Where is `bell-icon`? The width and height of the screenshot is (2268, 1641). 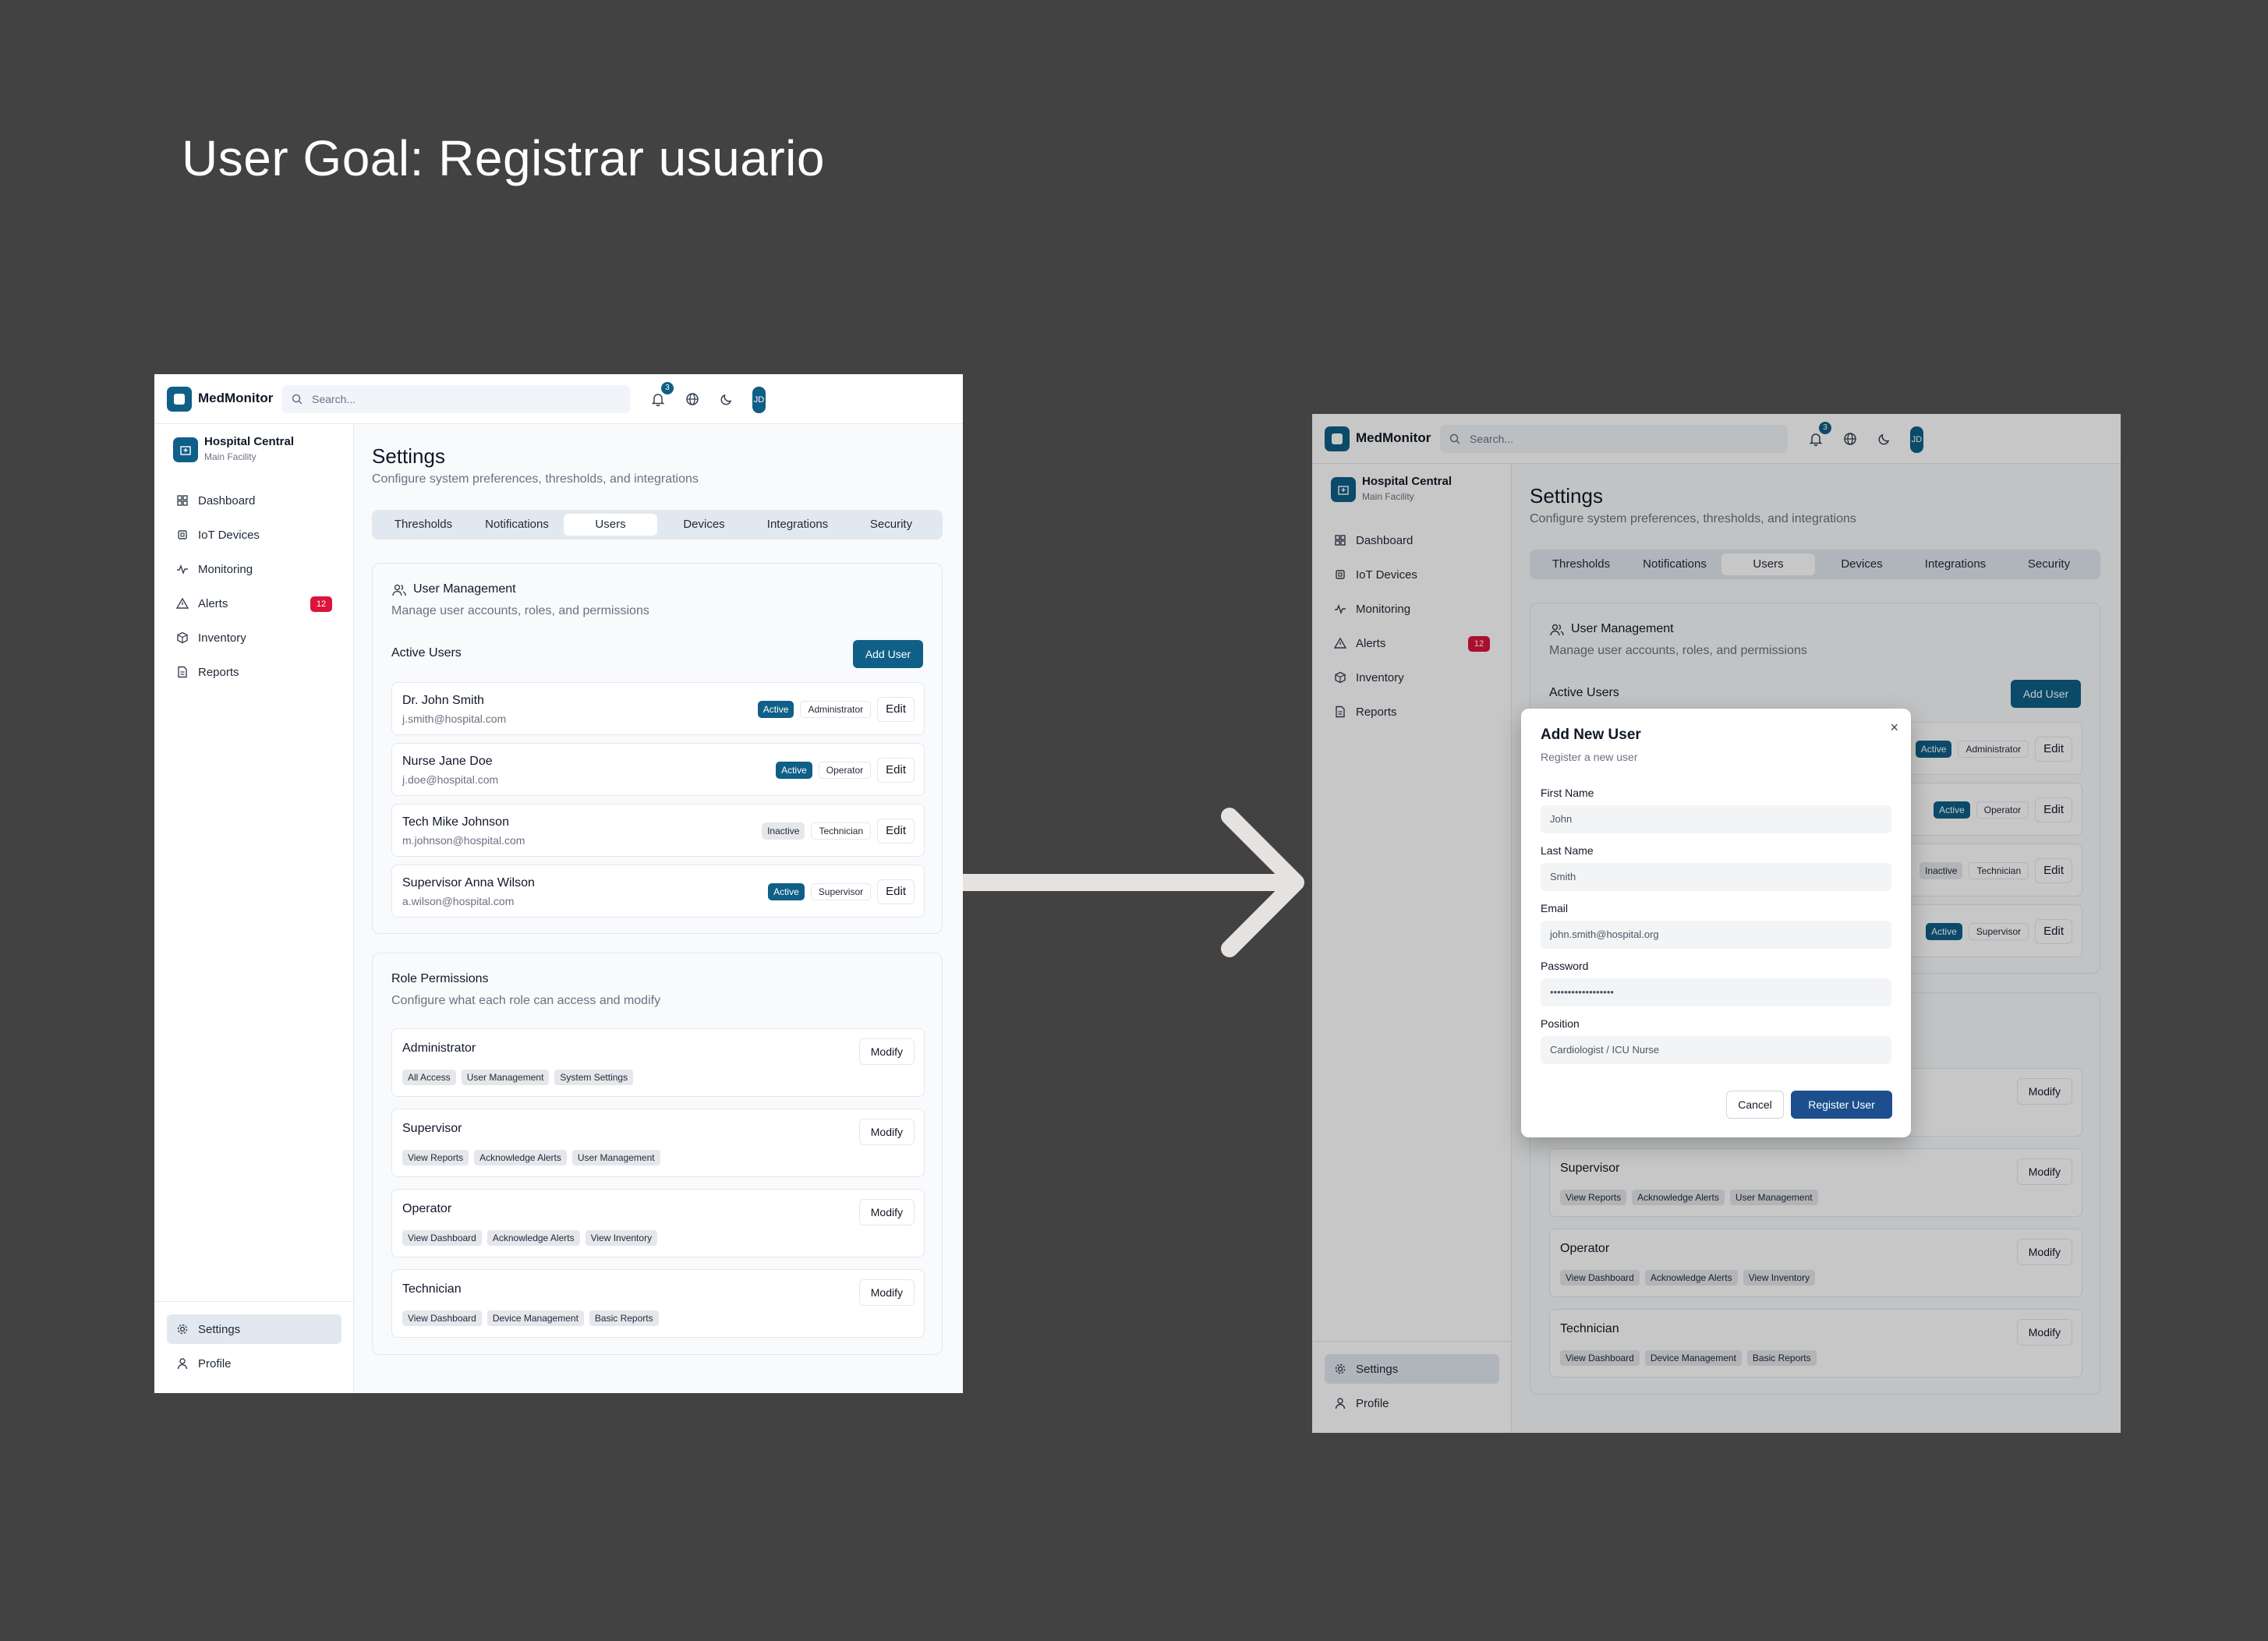 bell-icon is located at coordinates (658, 399).